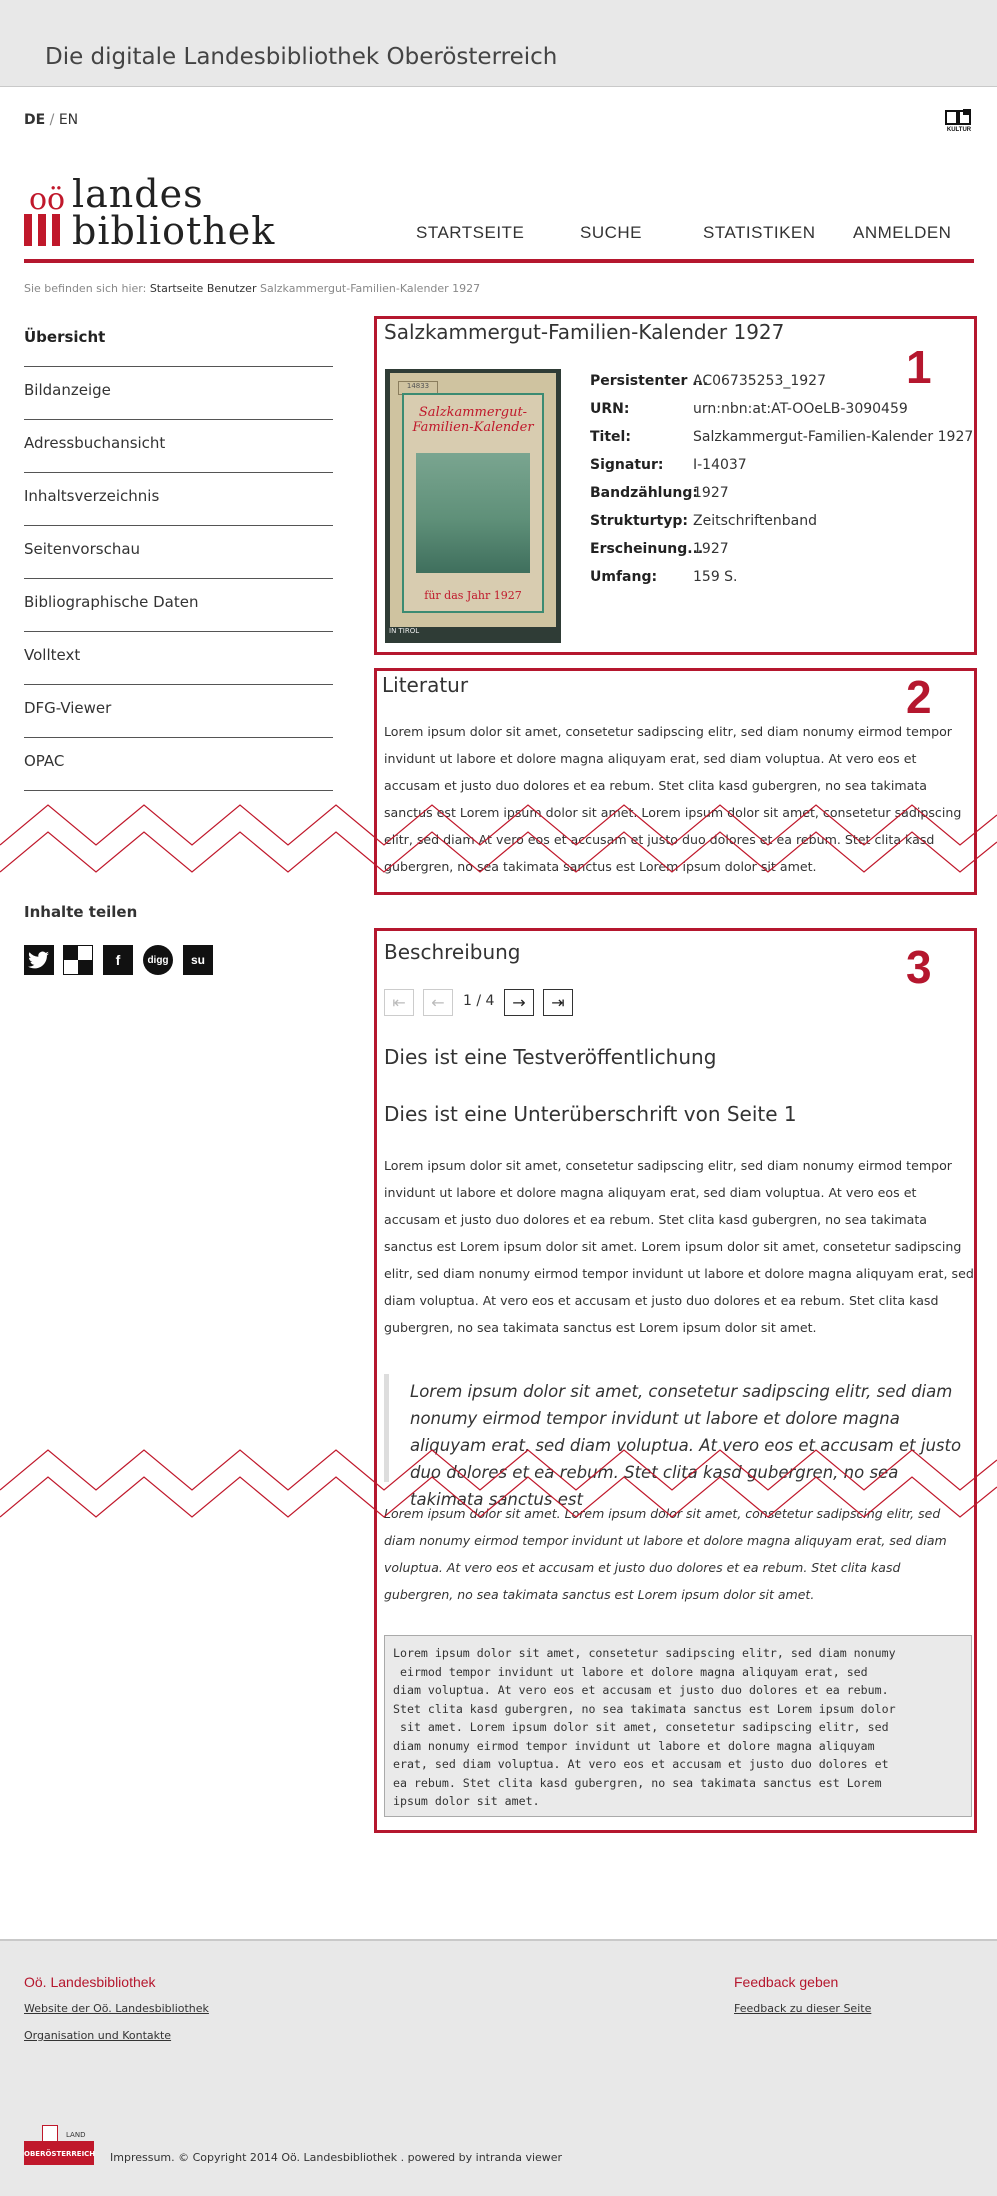 The height and width of the screenshot is (2196, 997). Describe the element at coordinates (473, 420) in the screenshot. I see `cover-title: Salzkammergut-Familien-Kalender` at that location.